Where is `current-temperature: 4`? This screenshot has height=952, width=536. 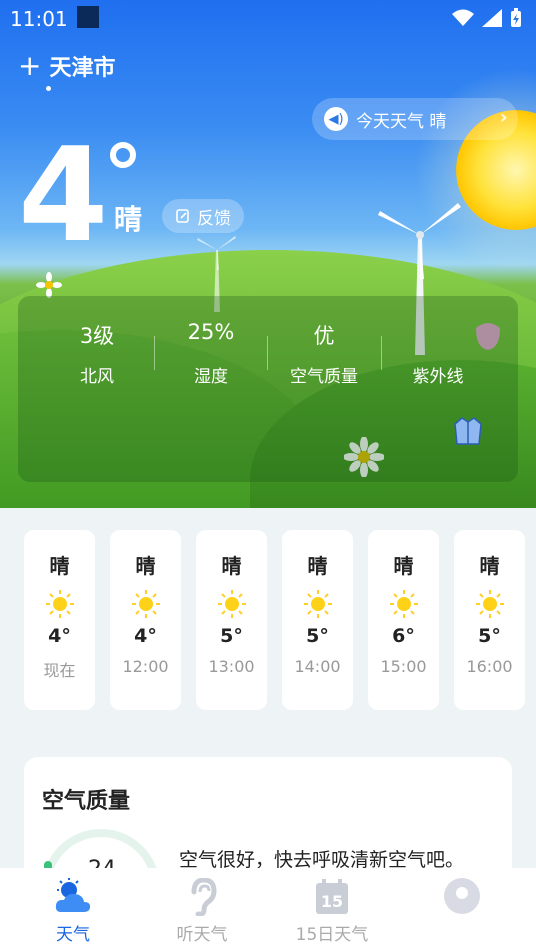 current-temperature: 4 is located at coordinates (63, 195).